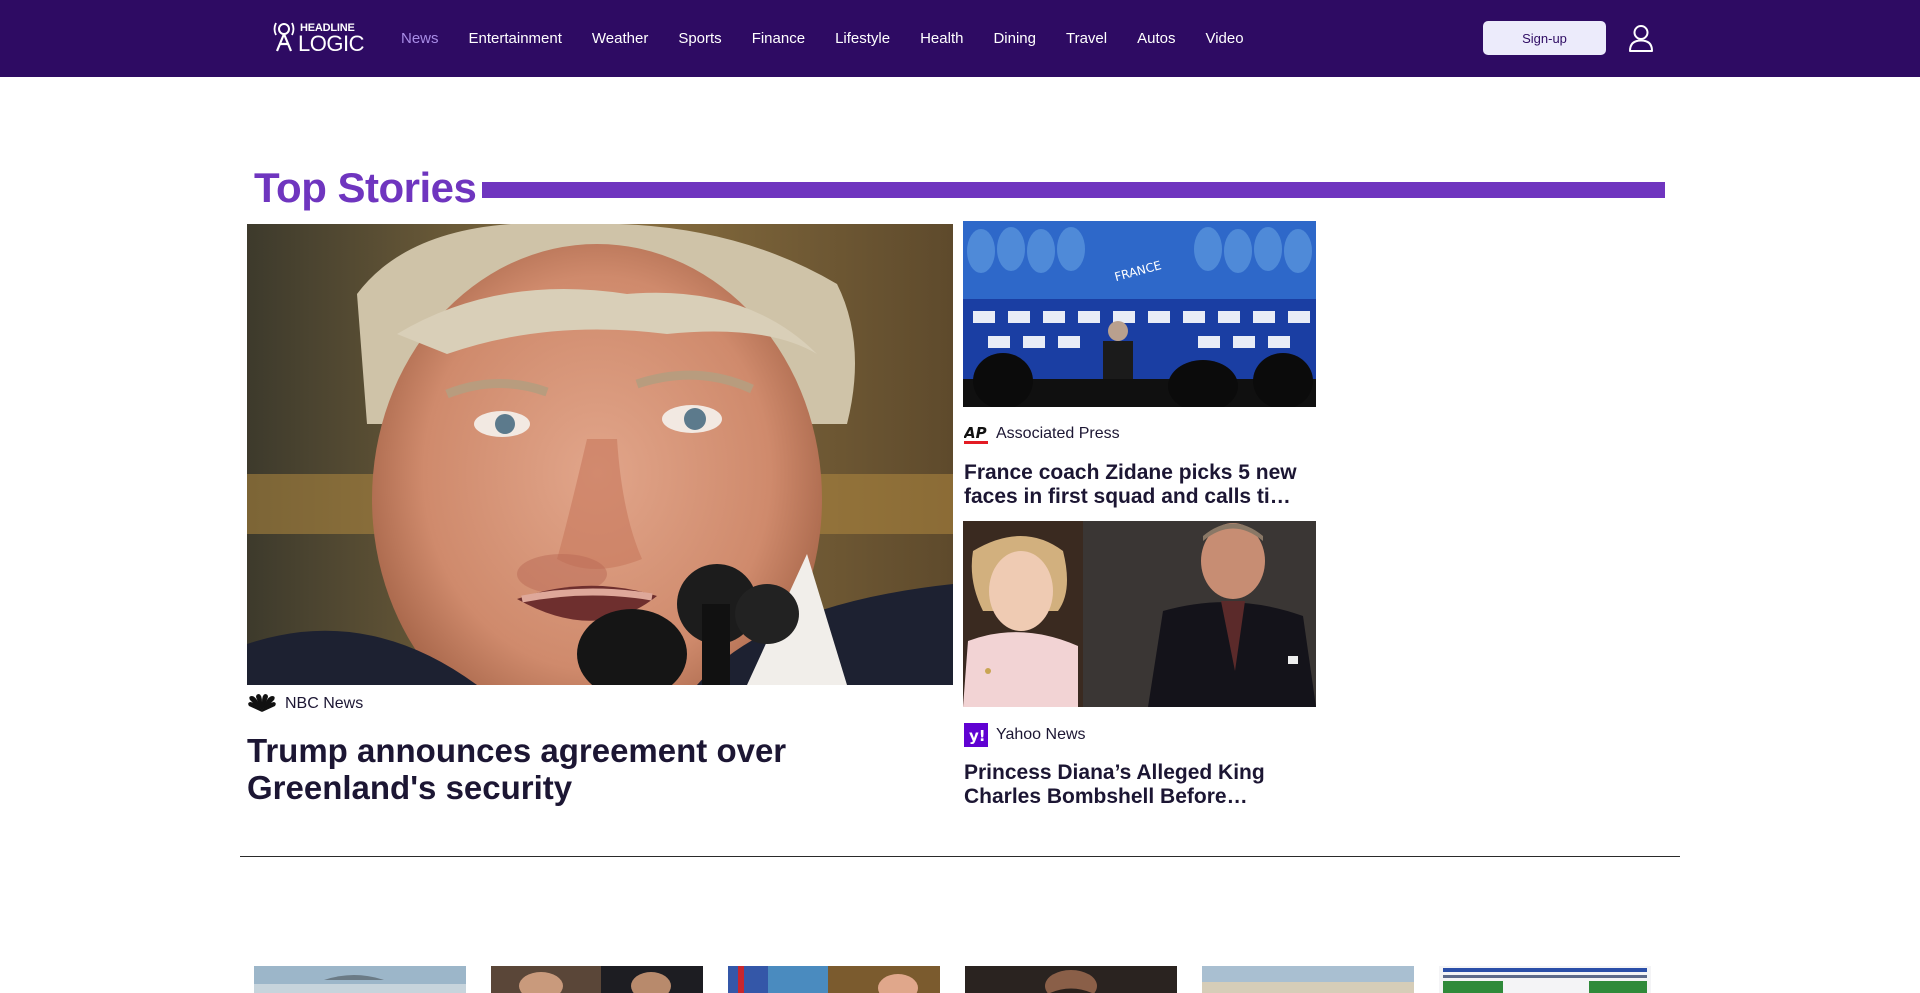 The width and height of the screenshot is (1920, 993). I want to click on side-story-source-1: AP Associated Press, so click(1042, 434).